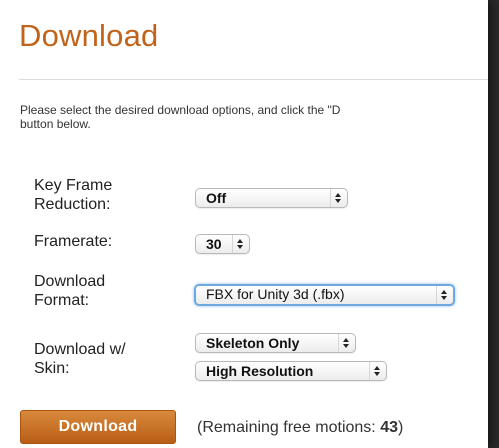 The width and height of the screenshot is (499, 448). Describe the element at coordinates (271, 198) in the screenshot. I see `key-frame-reduction-select: Off` at that location.